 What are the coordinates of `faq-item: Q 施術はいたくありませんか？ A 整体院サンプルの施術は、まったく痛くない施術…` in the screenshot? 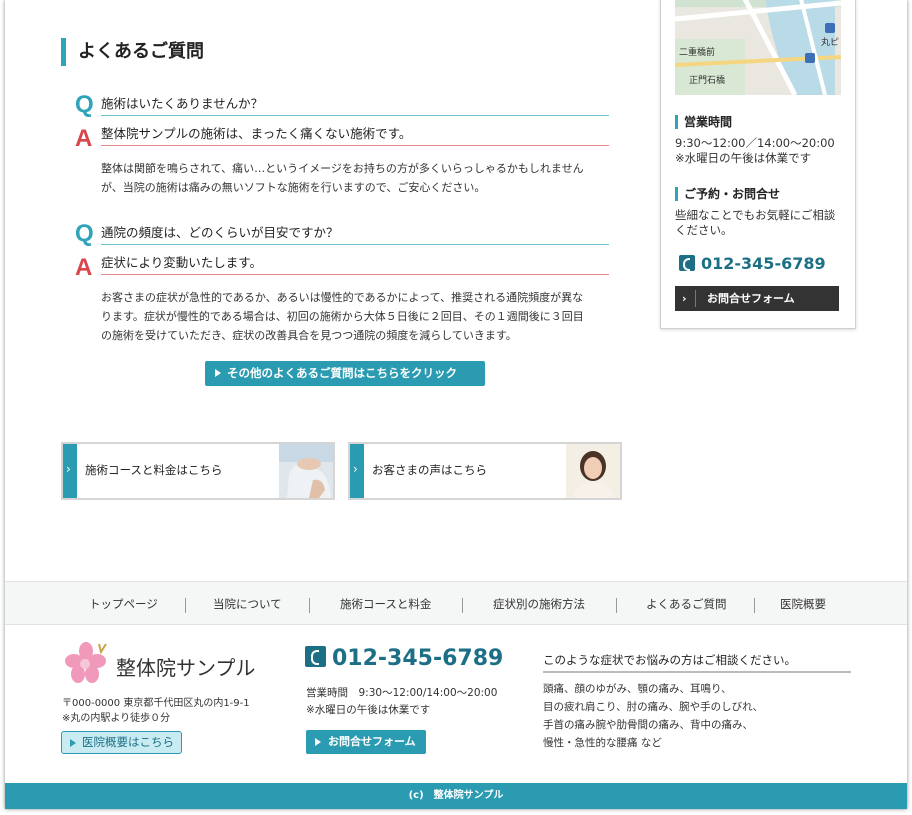 It's located at (342, 144).